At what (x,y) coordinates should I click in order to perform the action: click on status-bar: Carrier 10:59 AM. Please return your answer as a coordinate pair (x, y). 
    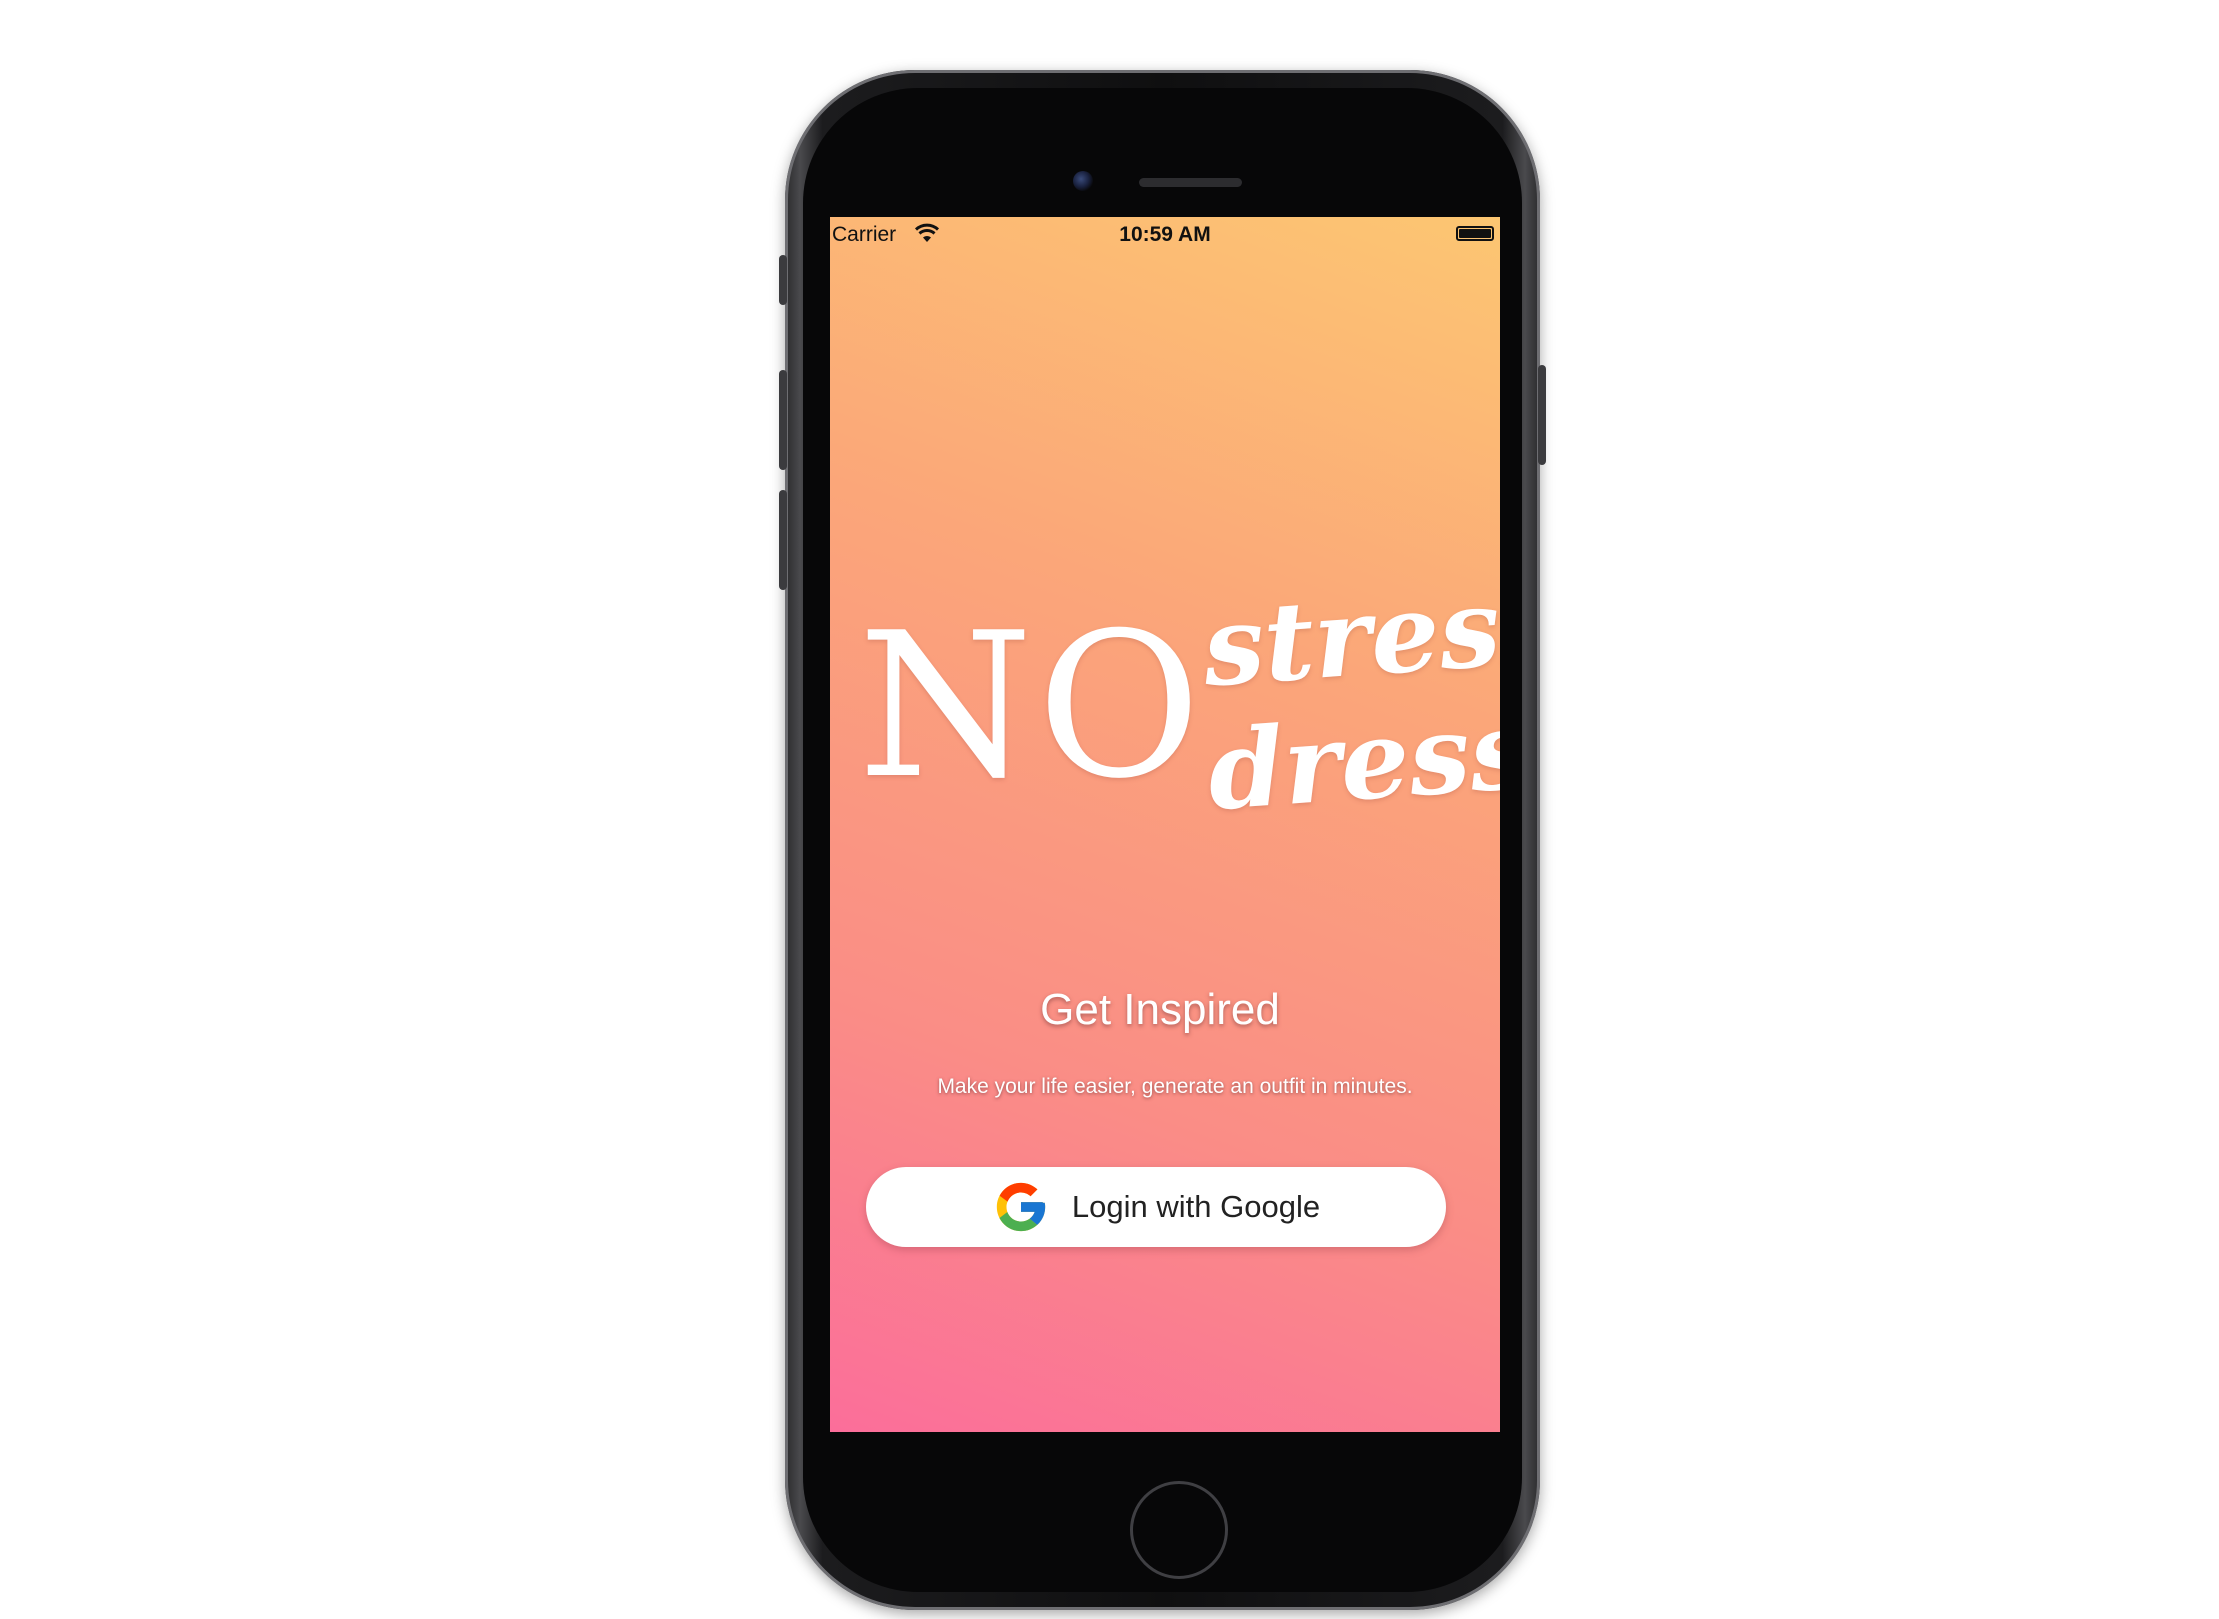
    Looking at the image, I should click on (1165, 234).